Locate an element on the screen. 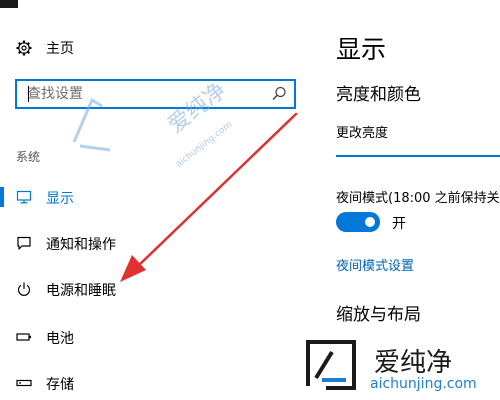  brightness-color-heading: 亮度和颜色 is located at coordinates (378, 95).